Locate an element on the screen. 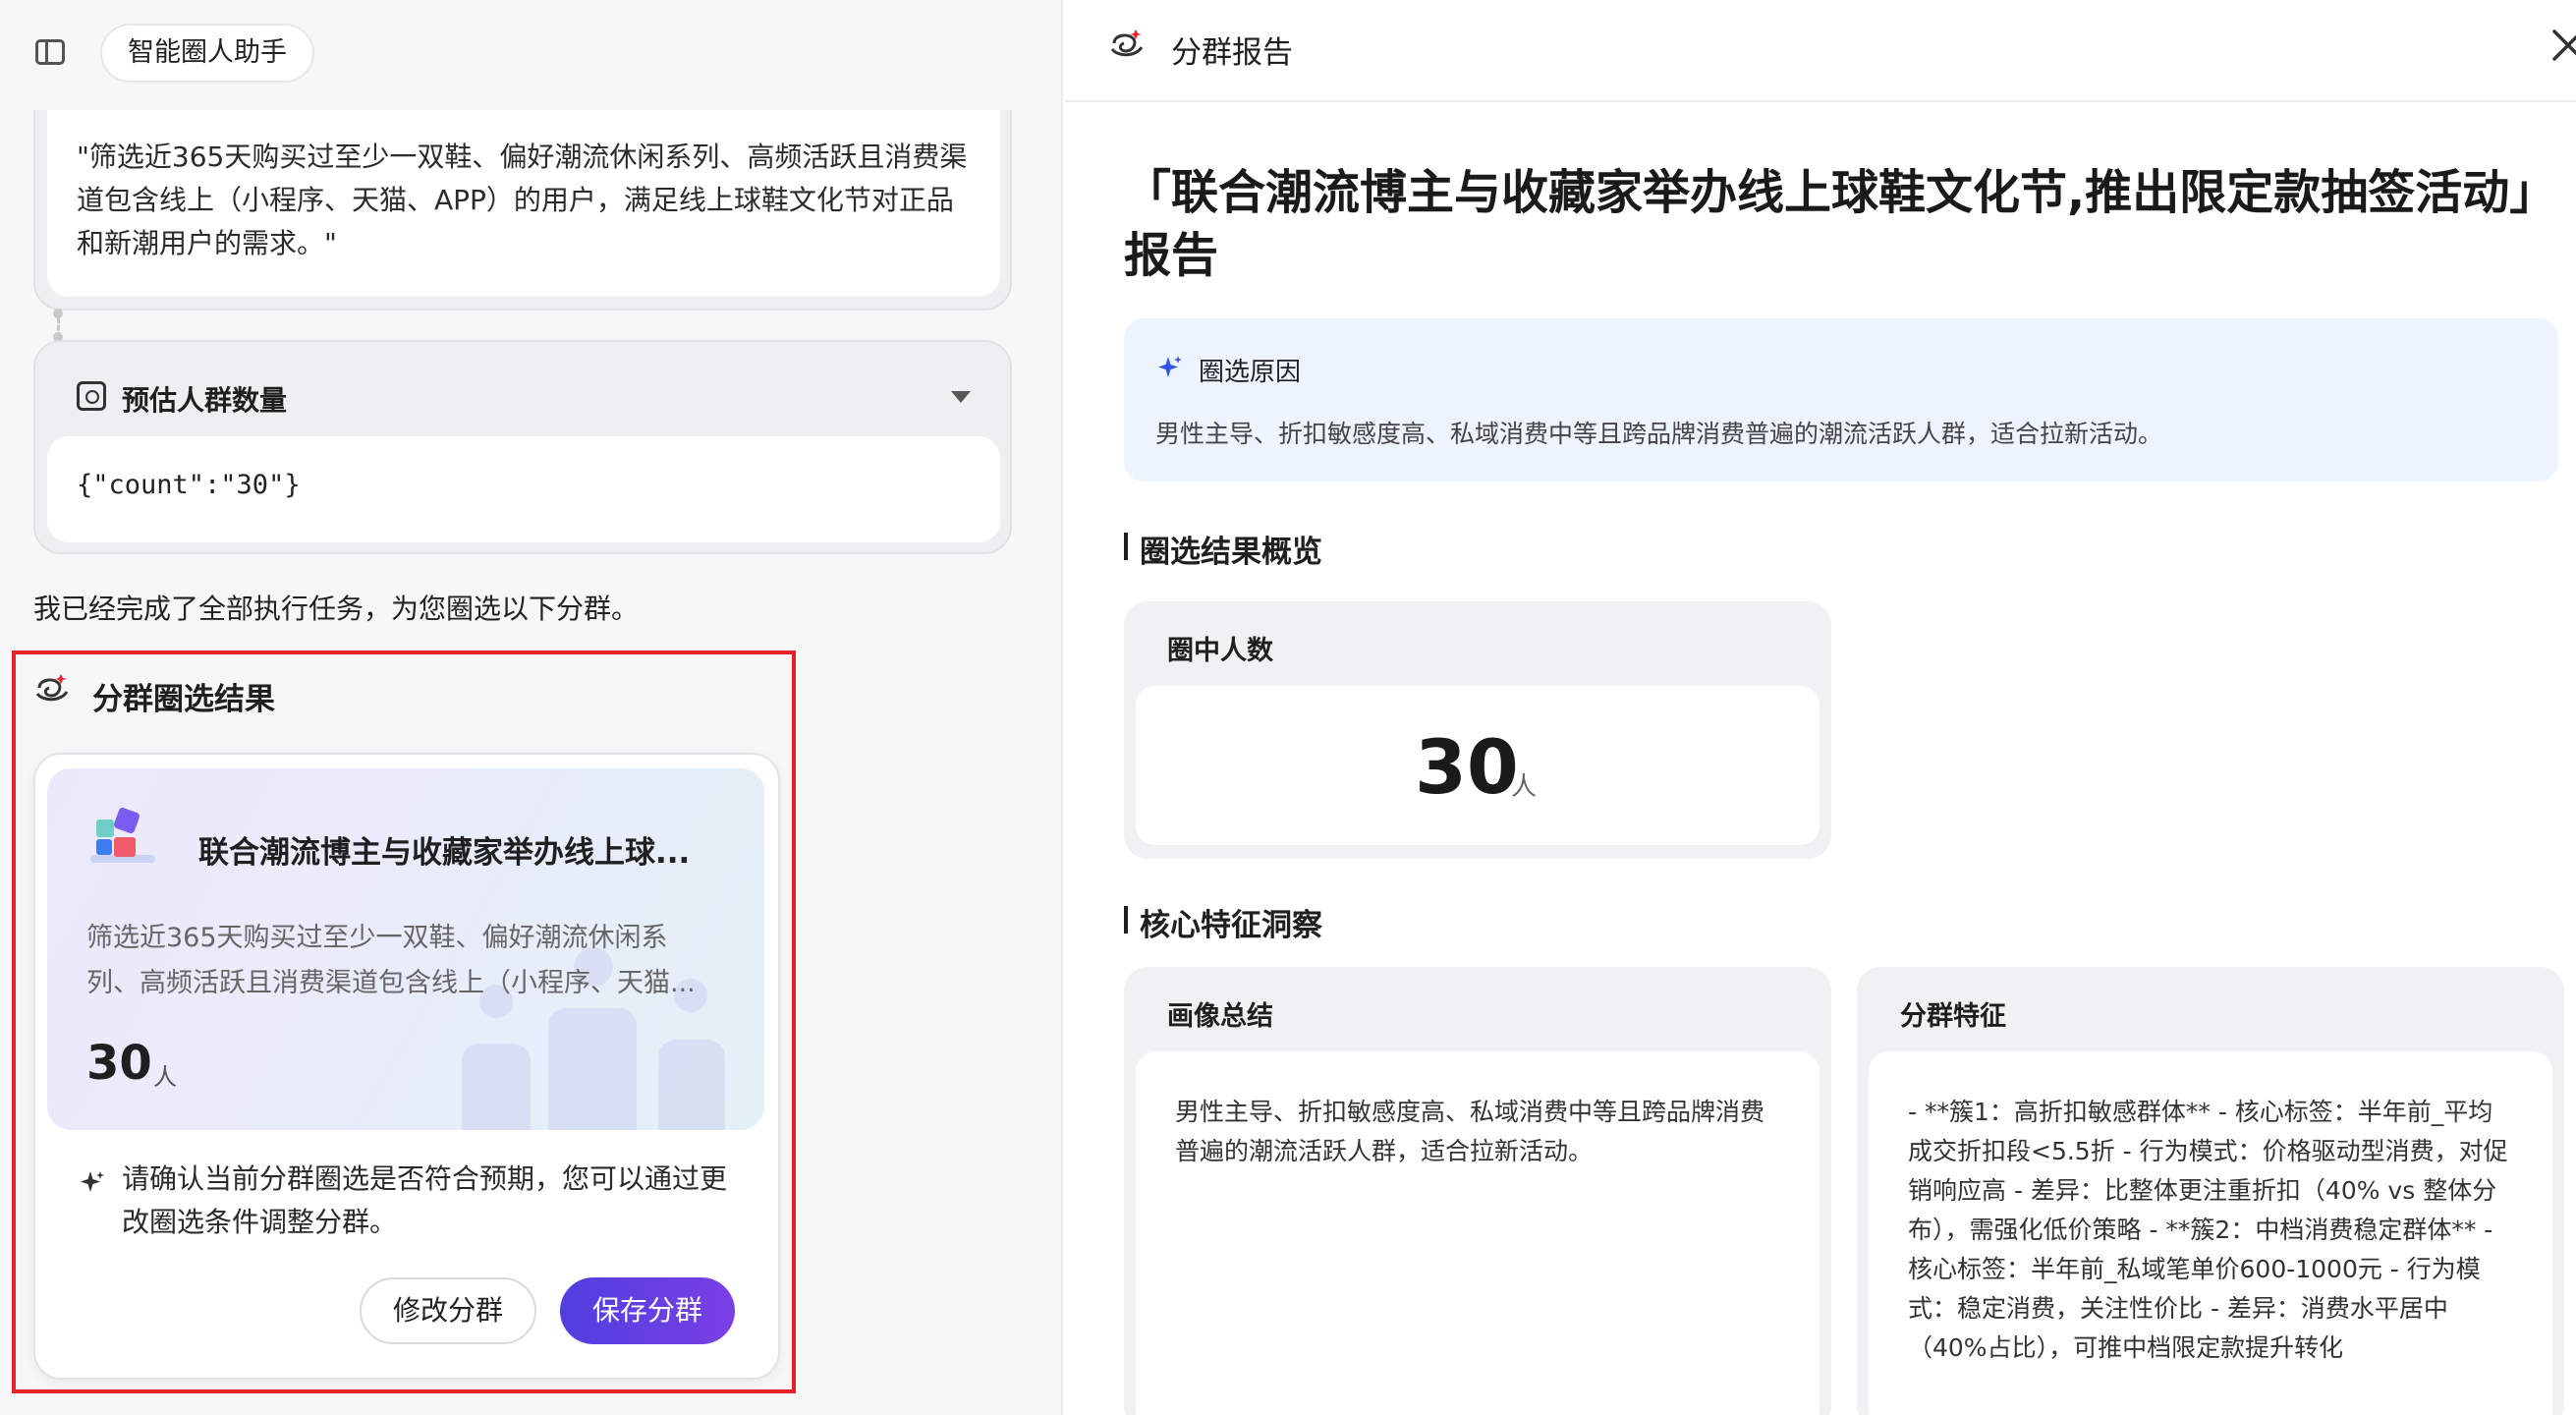 The width and height of the screenshot is (2576, 1415). overview-title: 圈选结果概览 is located at coordinates (1231, 552).